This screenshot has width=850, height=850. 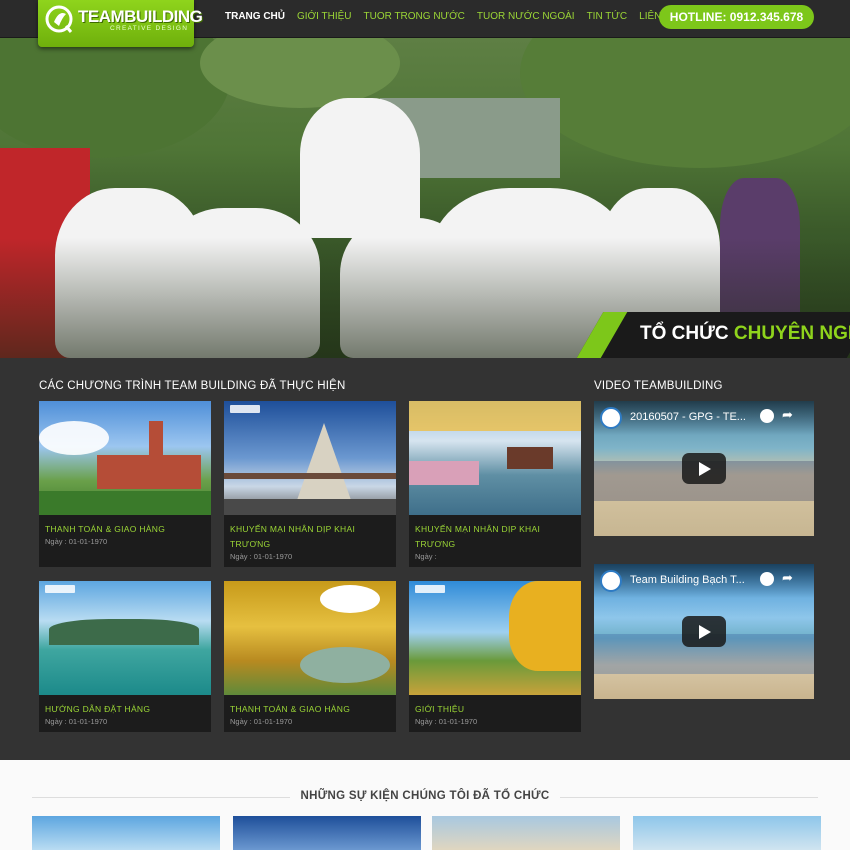 I want to click on site-logo: TEAMBUILDING CREATIVE DESIGN, so click(x=120, y=23).